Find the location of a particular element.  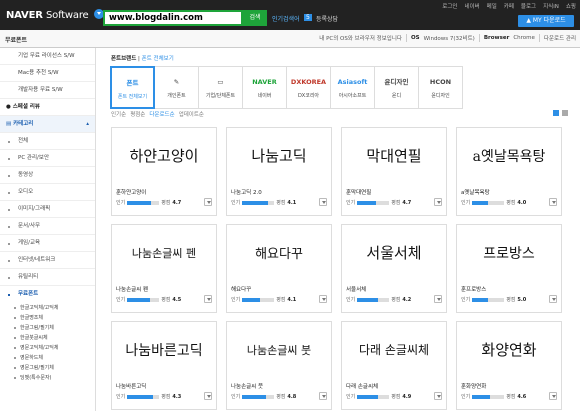

font-preview: 서울서체 is located at coordinates (394, 252).